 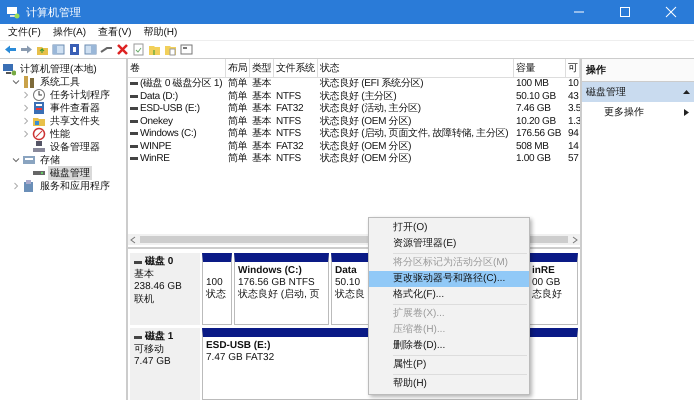 What do you see at coordinates (69, 32) in the screenshot?
I see `menu-item: 操作(A)` at bounding box center [69, 32].